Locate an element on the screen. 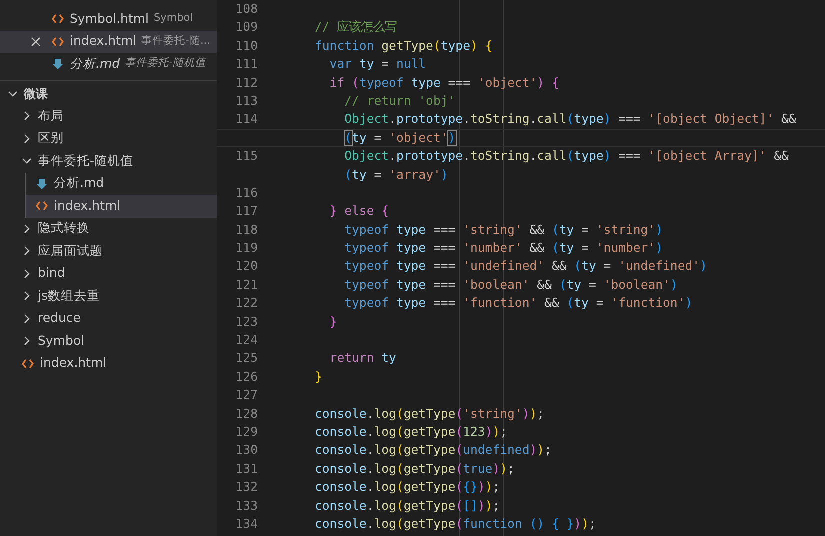 The width and height of the screenshot is (825, 536). line-number: 117 is located at coordinates (246, 211).